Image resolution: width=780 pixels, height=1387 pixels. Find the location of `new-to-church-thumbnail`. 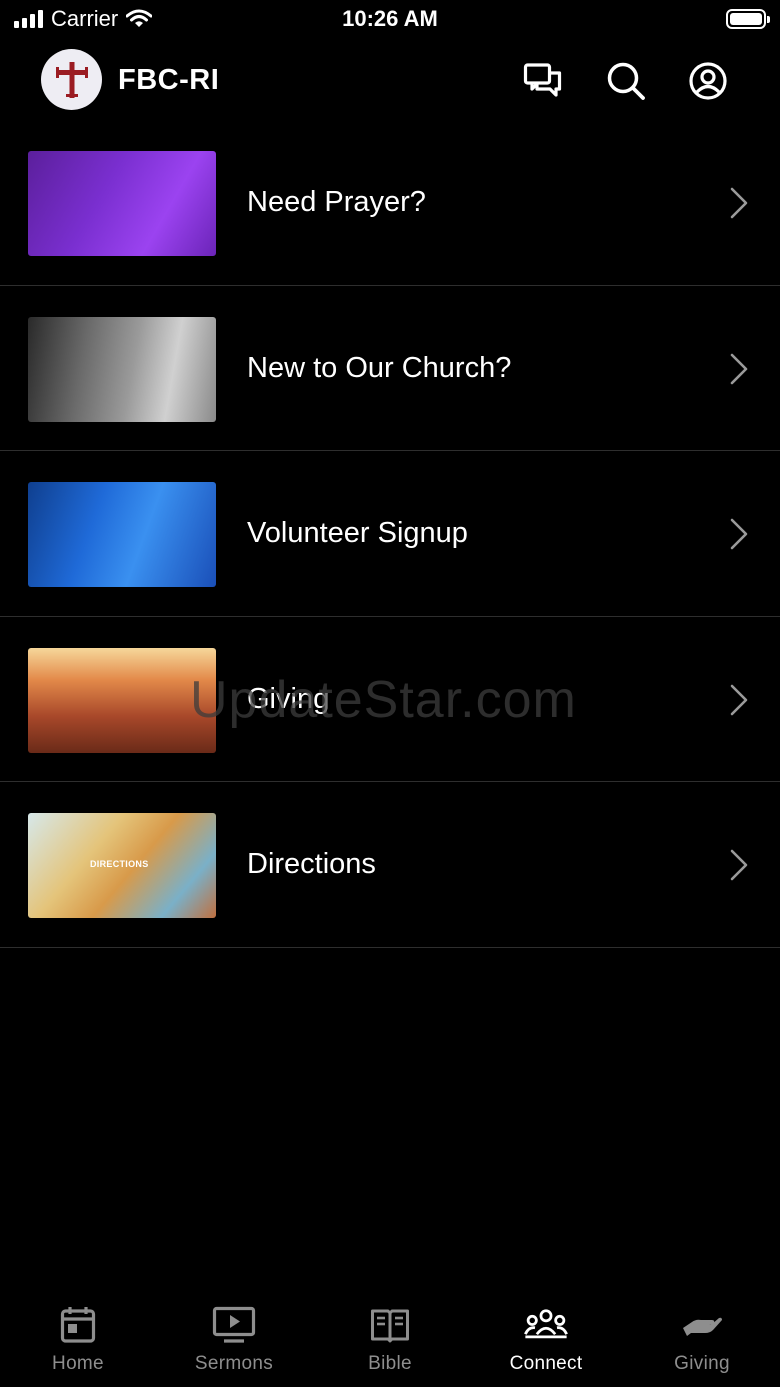

new-to-church-thumbnail is located at coordinates (122, 369).